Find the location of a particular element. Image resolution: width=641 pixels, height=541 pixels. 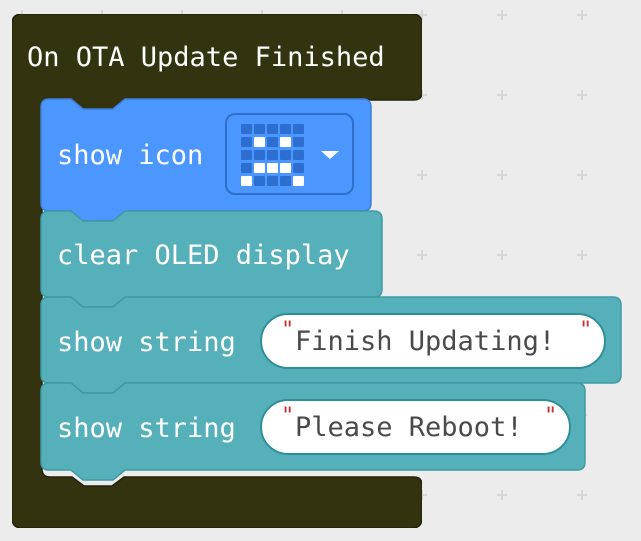

open-quote-1: " is located at coordinates (288, 330).